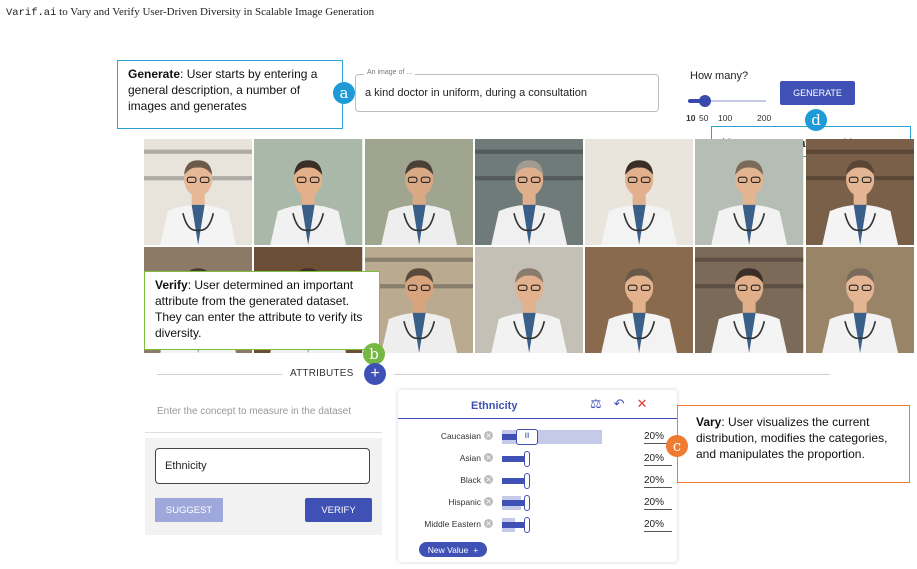 The width and height of the screenshot is (917, 569). What do you see at coordinates (704, 118) in the screenshot?
I see `slider-tick-50: 50` at bounding box center [704, 118].